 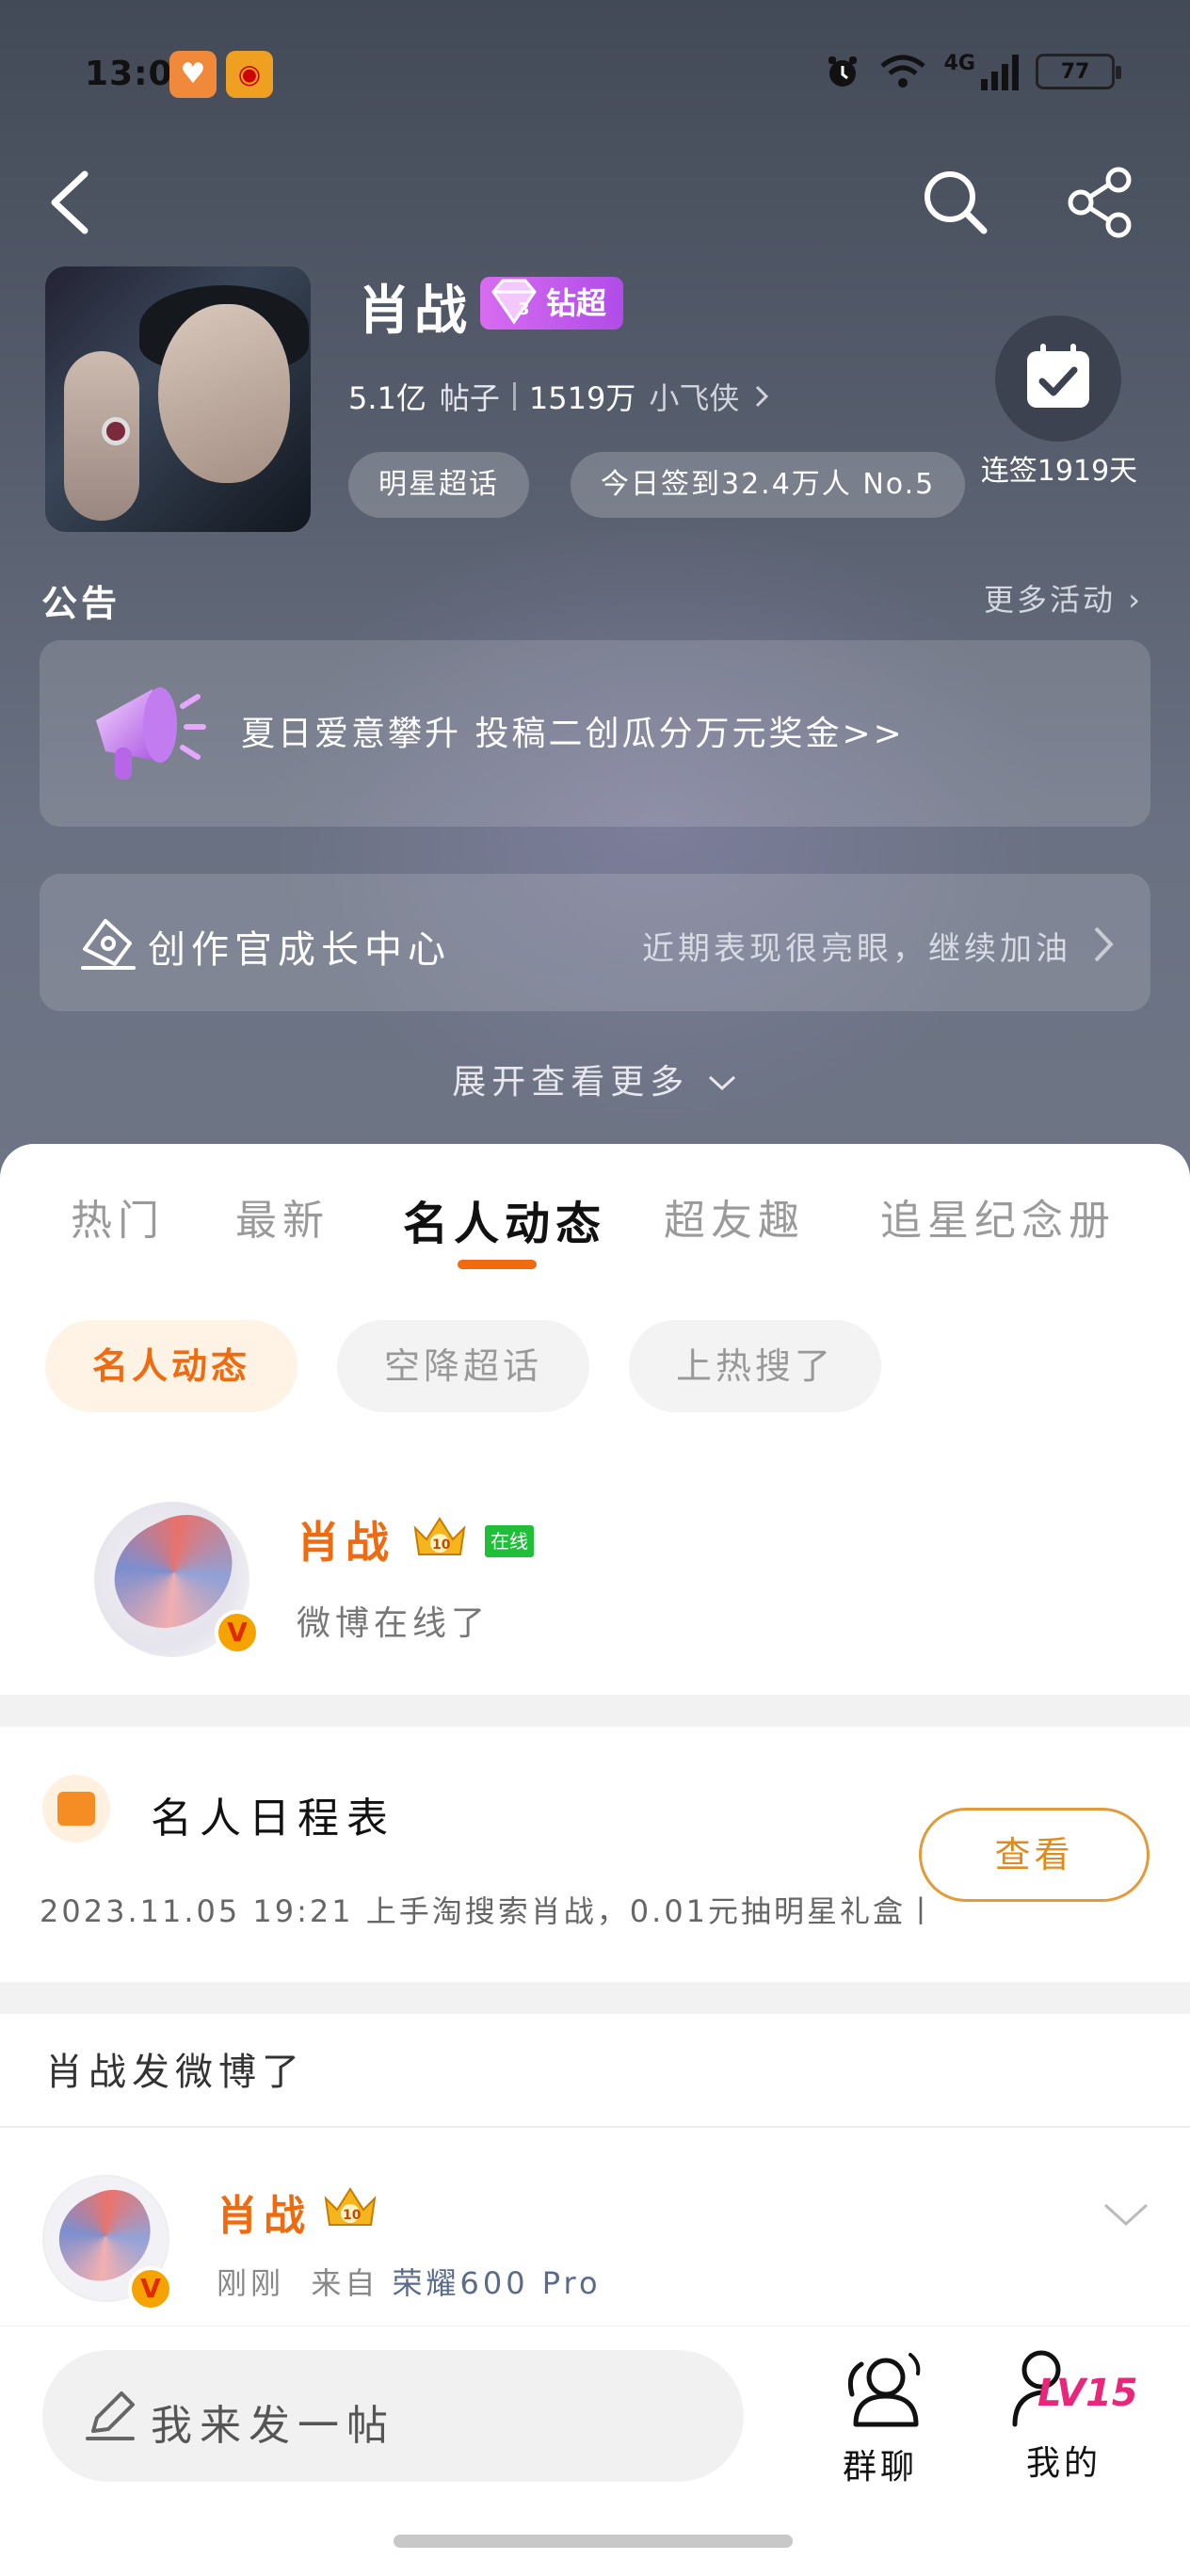 I want to click on filter-chips: 名人动态 空降超话 上热搜了, so click(x=463, y=1366).